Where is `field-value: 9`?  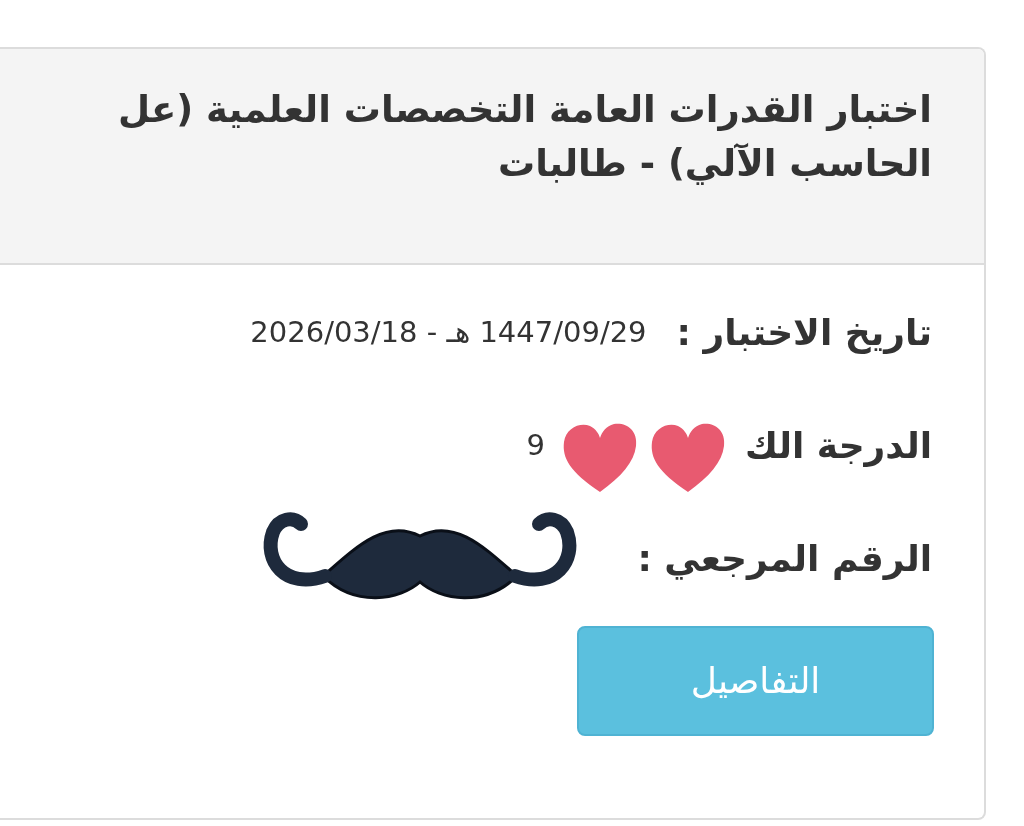 field-value: 9 is located at coordinates (535, 445).